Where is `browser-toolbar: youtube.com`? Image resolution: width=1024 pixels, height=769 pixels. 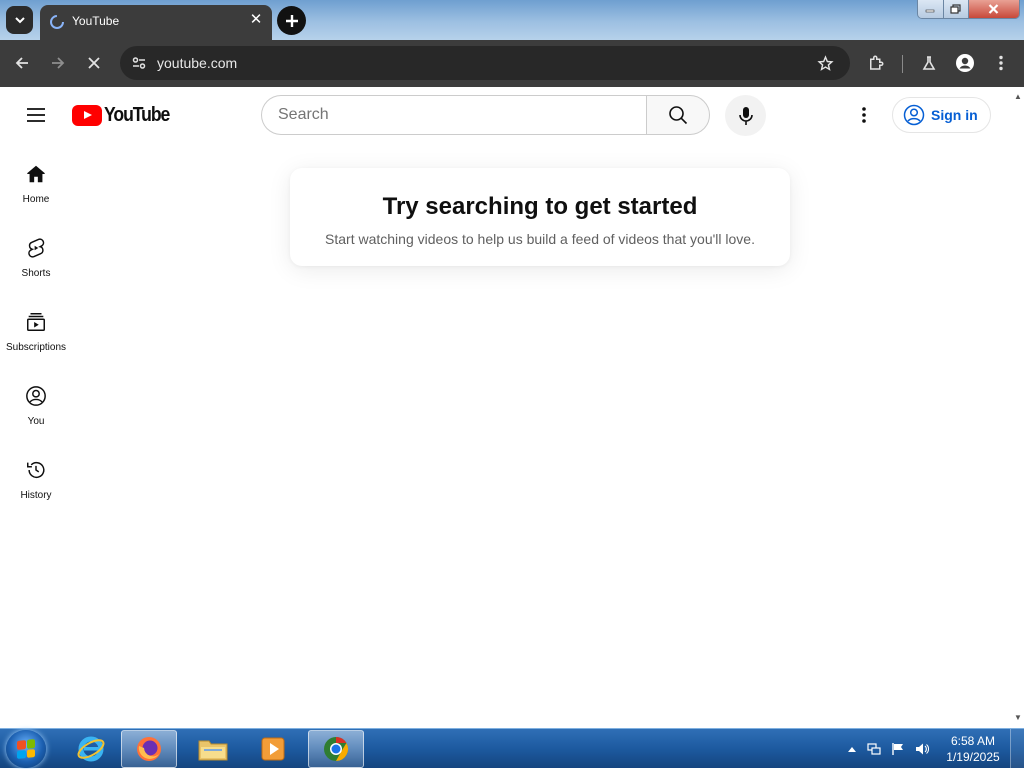 browser-toolbar: youtube.com is located at coordinates (512, 63).